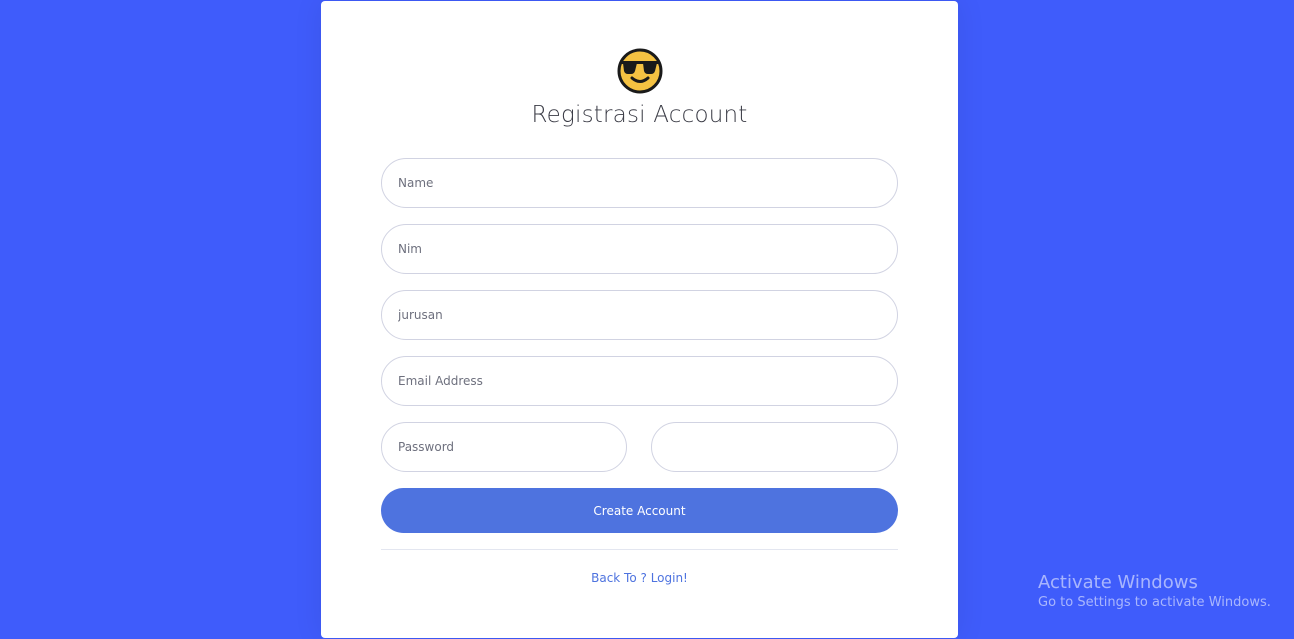  I want to click on watermark-title: Activate Windows, so click(1118, 582).